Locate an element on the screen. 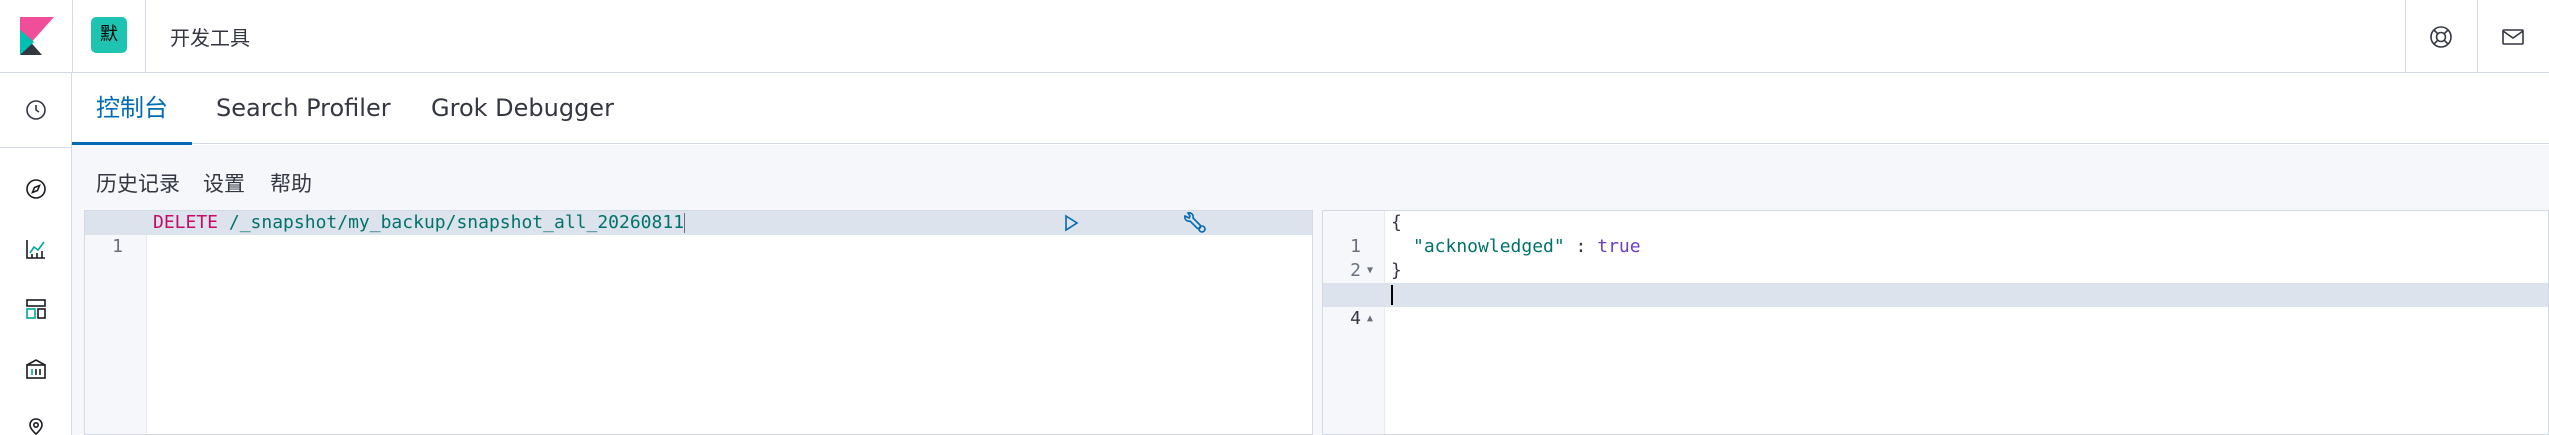 Image resolution: width=2549 pixels, height=435 pixels. nav-canvas is located at coordinates (36, 369).